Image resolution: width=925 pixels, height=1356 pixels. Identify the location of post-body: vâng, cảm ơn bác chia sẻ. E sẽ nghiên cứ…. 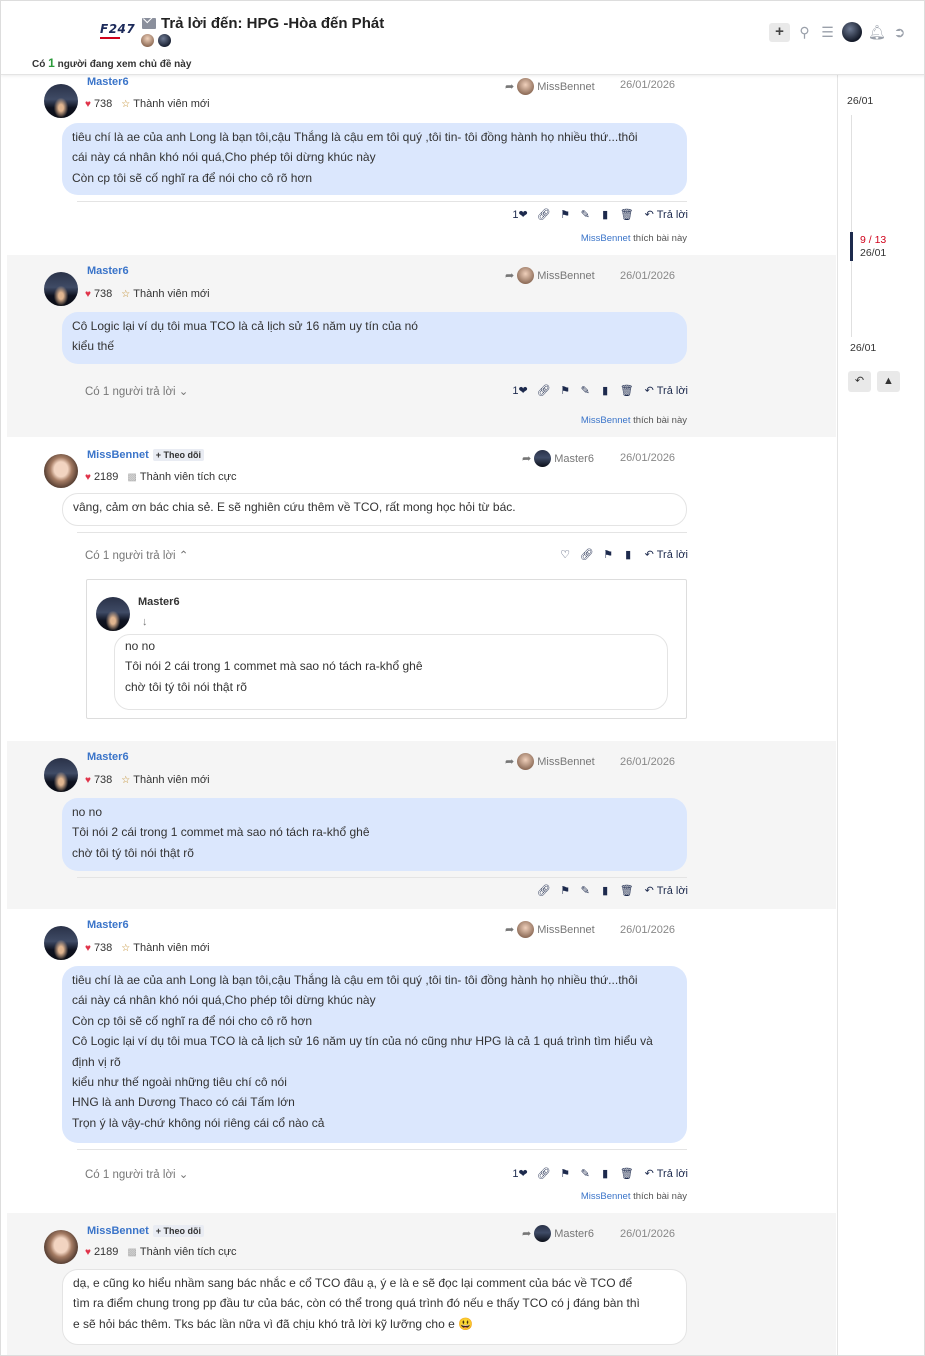
(374, 509).